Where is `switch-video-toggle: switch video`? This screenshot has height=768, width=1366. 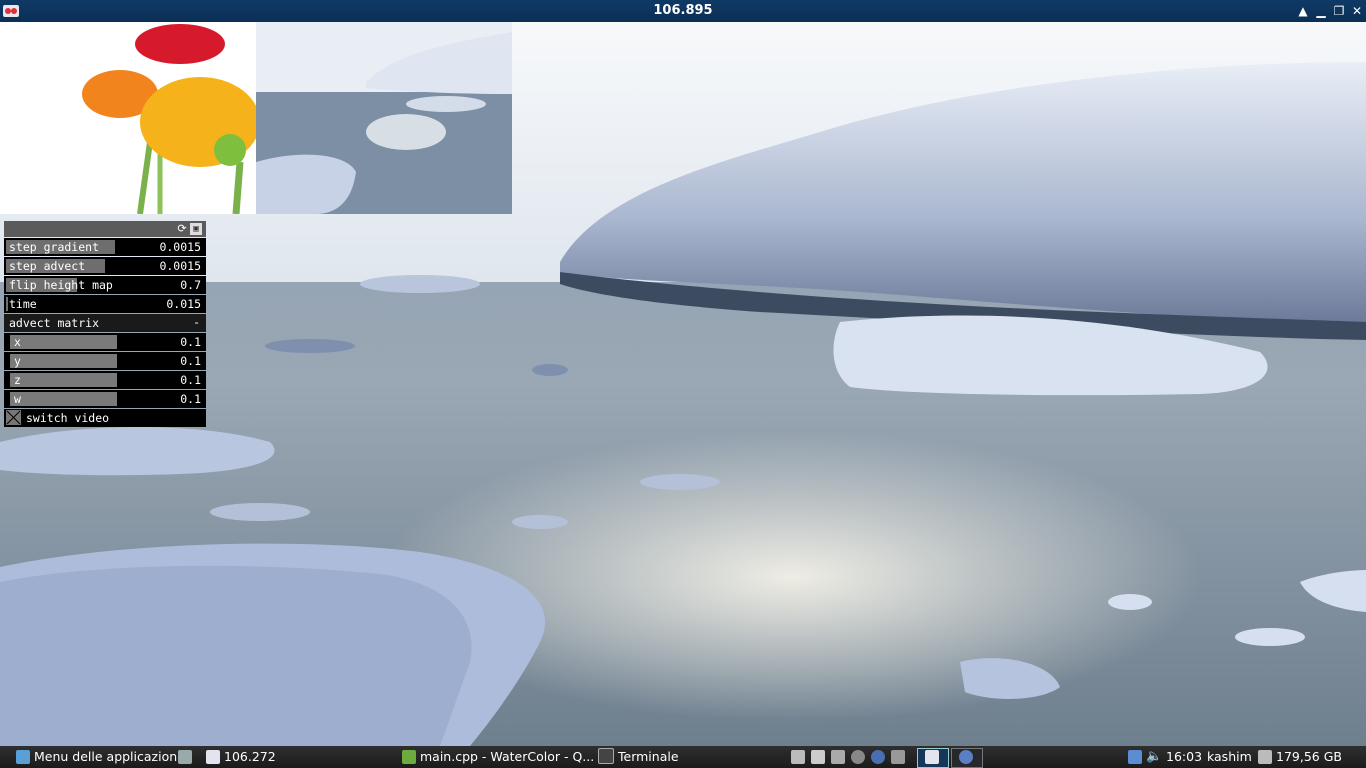
switch-video-toggle: switch video is located at coordinates (105, 418).